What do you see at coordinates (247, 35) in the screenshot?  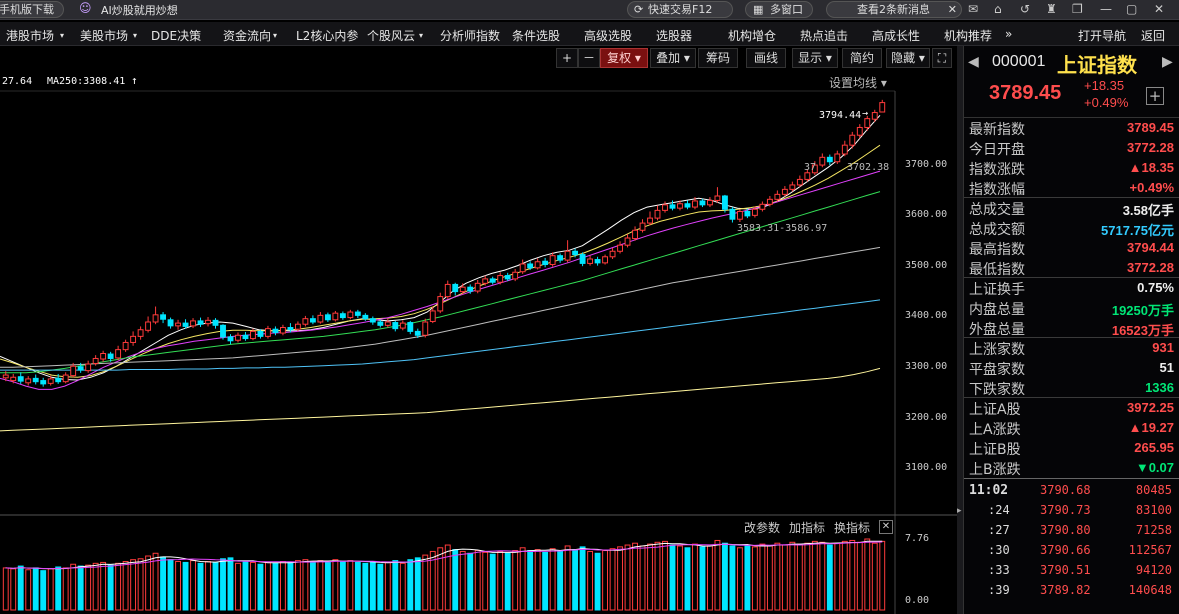 I see `menu-capital-flow: 资金流向` at bounding box center [247, 35].